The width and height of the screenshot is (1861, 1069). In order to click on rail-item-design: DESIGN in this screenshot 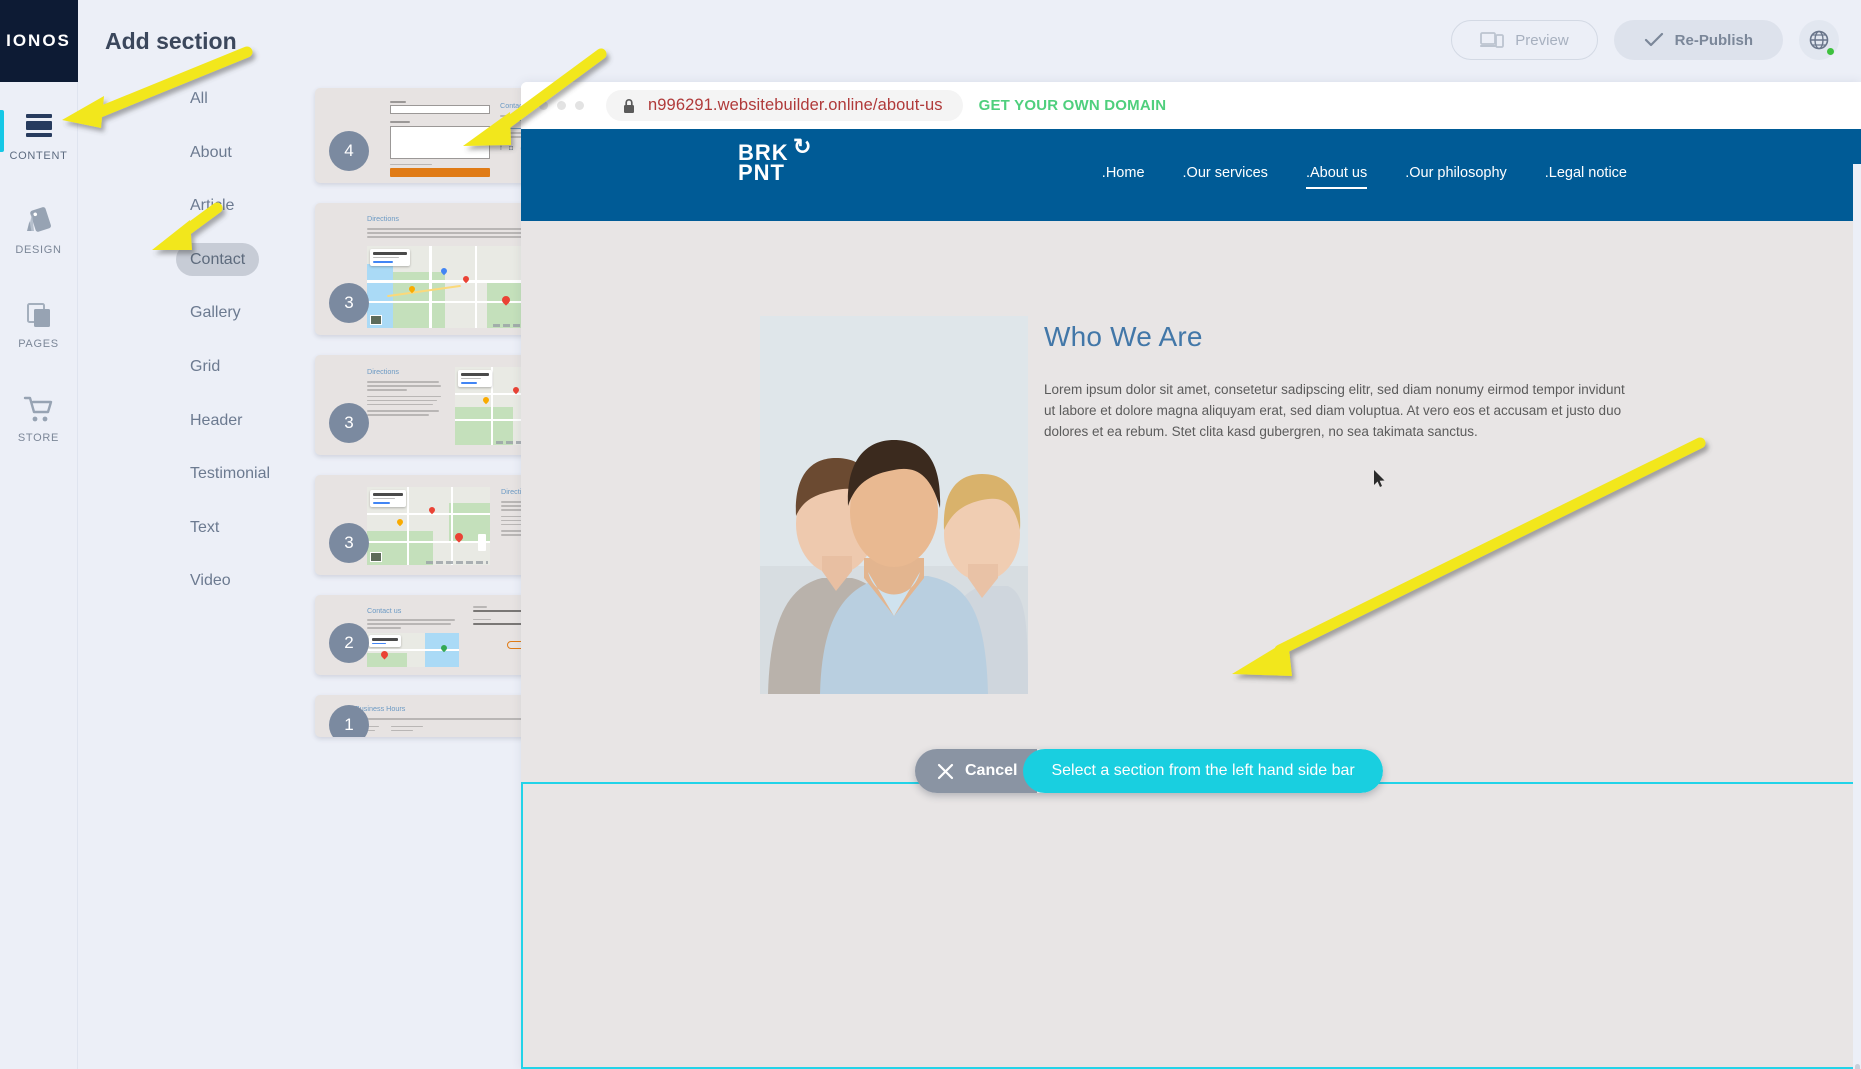, I will do `click(39, 231)`.